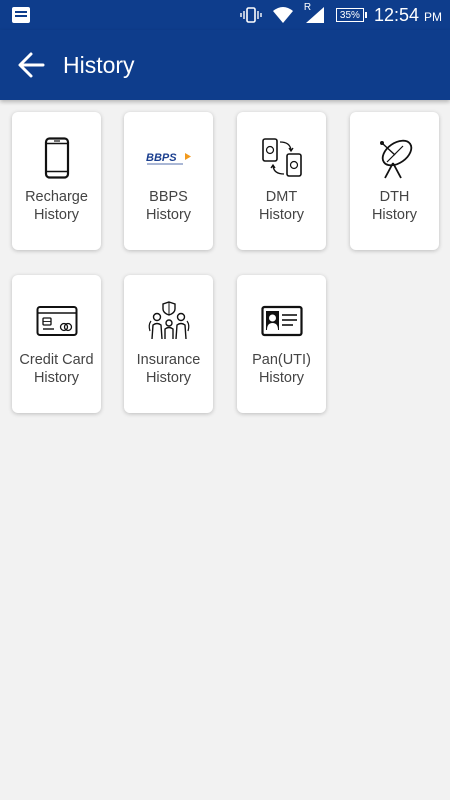  Describe the element at coordinates (56, 206) in the screenshot. I see `tile-label: Recharge History` at that location.